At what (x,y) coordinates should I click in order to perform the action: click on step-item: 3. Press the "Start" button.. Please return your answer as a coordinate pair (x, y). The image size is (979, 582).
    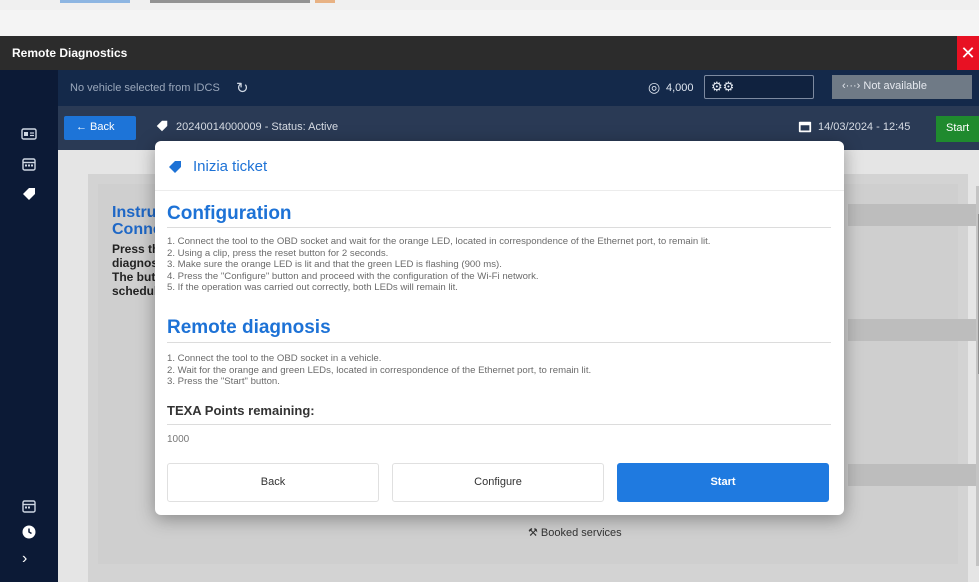
    Looking at the image, I should click on (223, 382).